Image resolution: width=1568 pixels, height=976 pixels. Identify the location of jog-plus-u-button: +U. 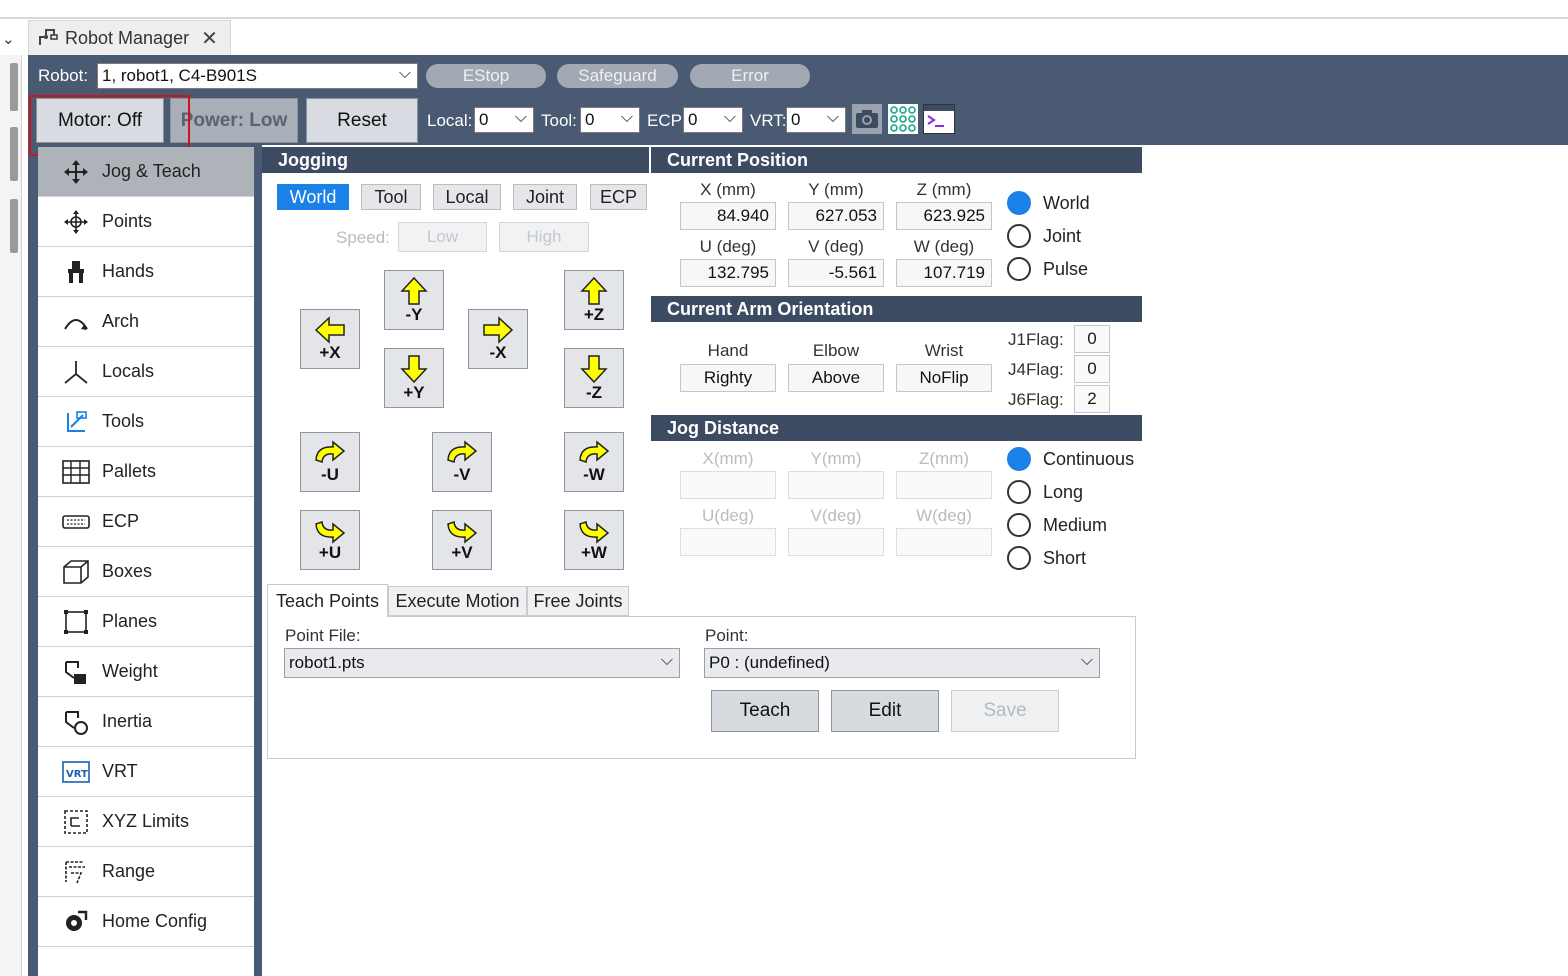
(330, 540).